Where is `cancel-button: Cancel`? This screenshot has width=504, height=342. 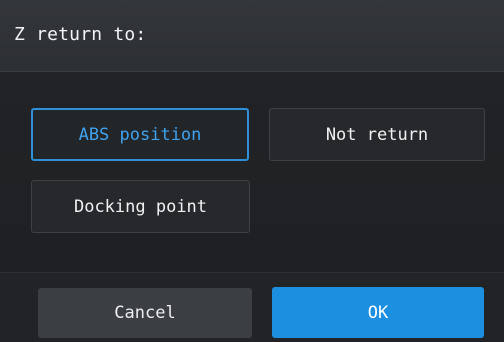 cancel-button: Cancel is located at coordinates (145, 313).